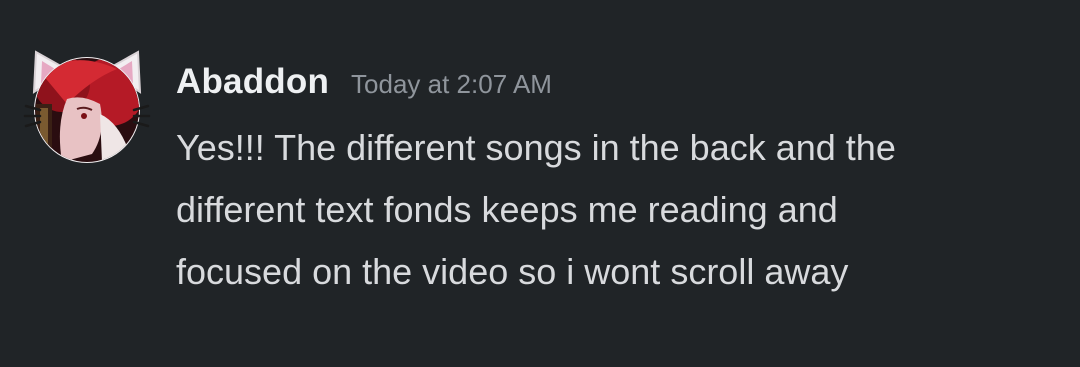 This screenshot has height=367, width=1080. I want to click on message-header: Abaddon Today at 2:07 AM, so click(364, 85).